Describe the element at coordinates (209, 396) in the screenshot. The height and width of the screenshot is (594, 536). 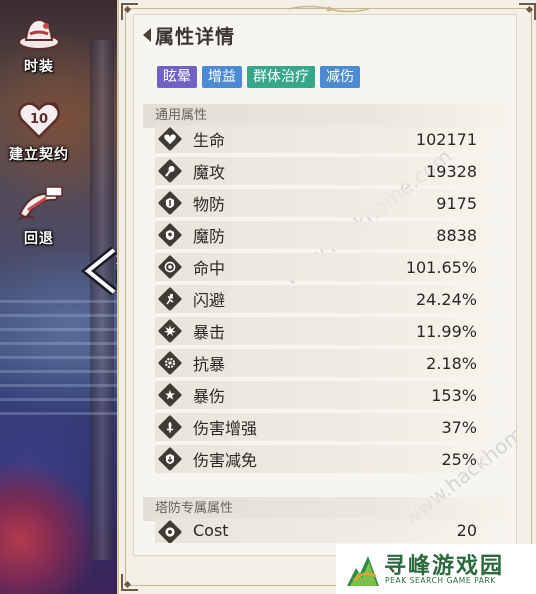
I see `stat-name: 暴伤` at that location.